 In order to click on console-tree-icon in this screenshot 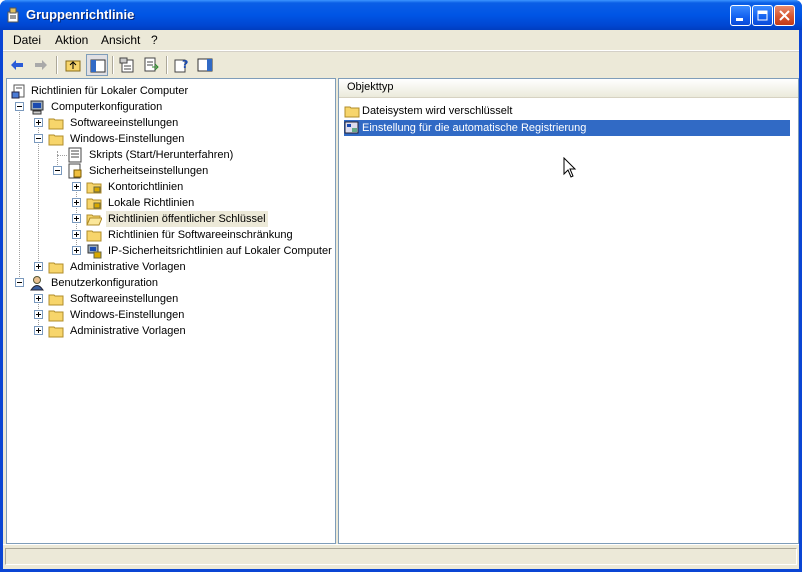, I will do `click(98, 66)`.